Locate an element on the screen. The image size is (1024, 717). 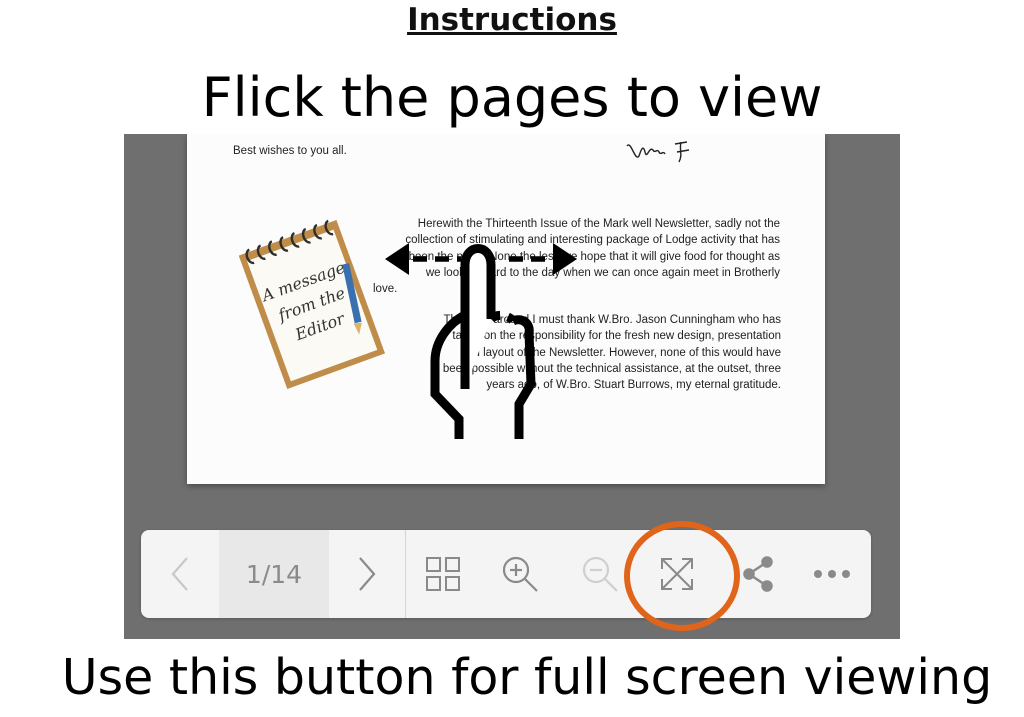
next-page-button is located at coordinates (367, 574).